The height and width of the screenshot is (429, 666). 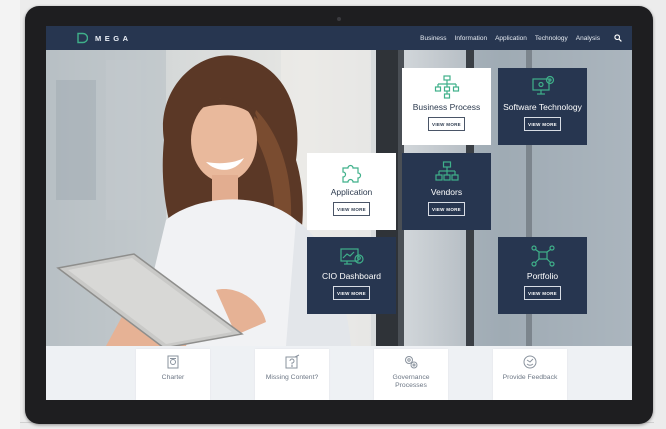 I want to click on menu-item-application: Application, so click(x=511, y=38).